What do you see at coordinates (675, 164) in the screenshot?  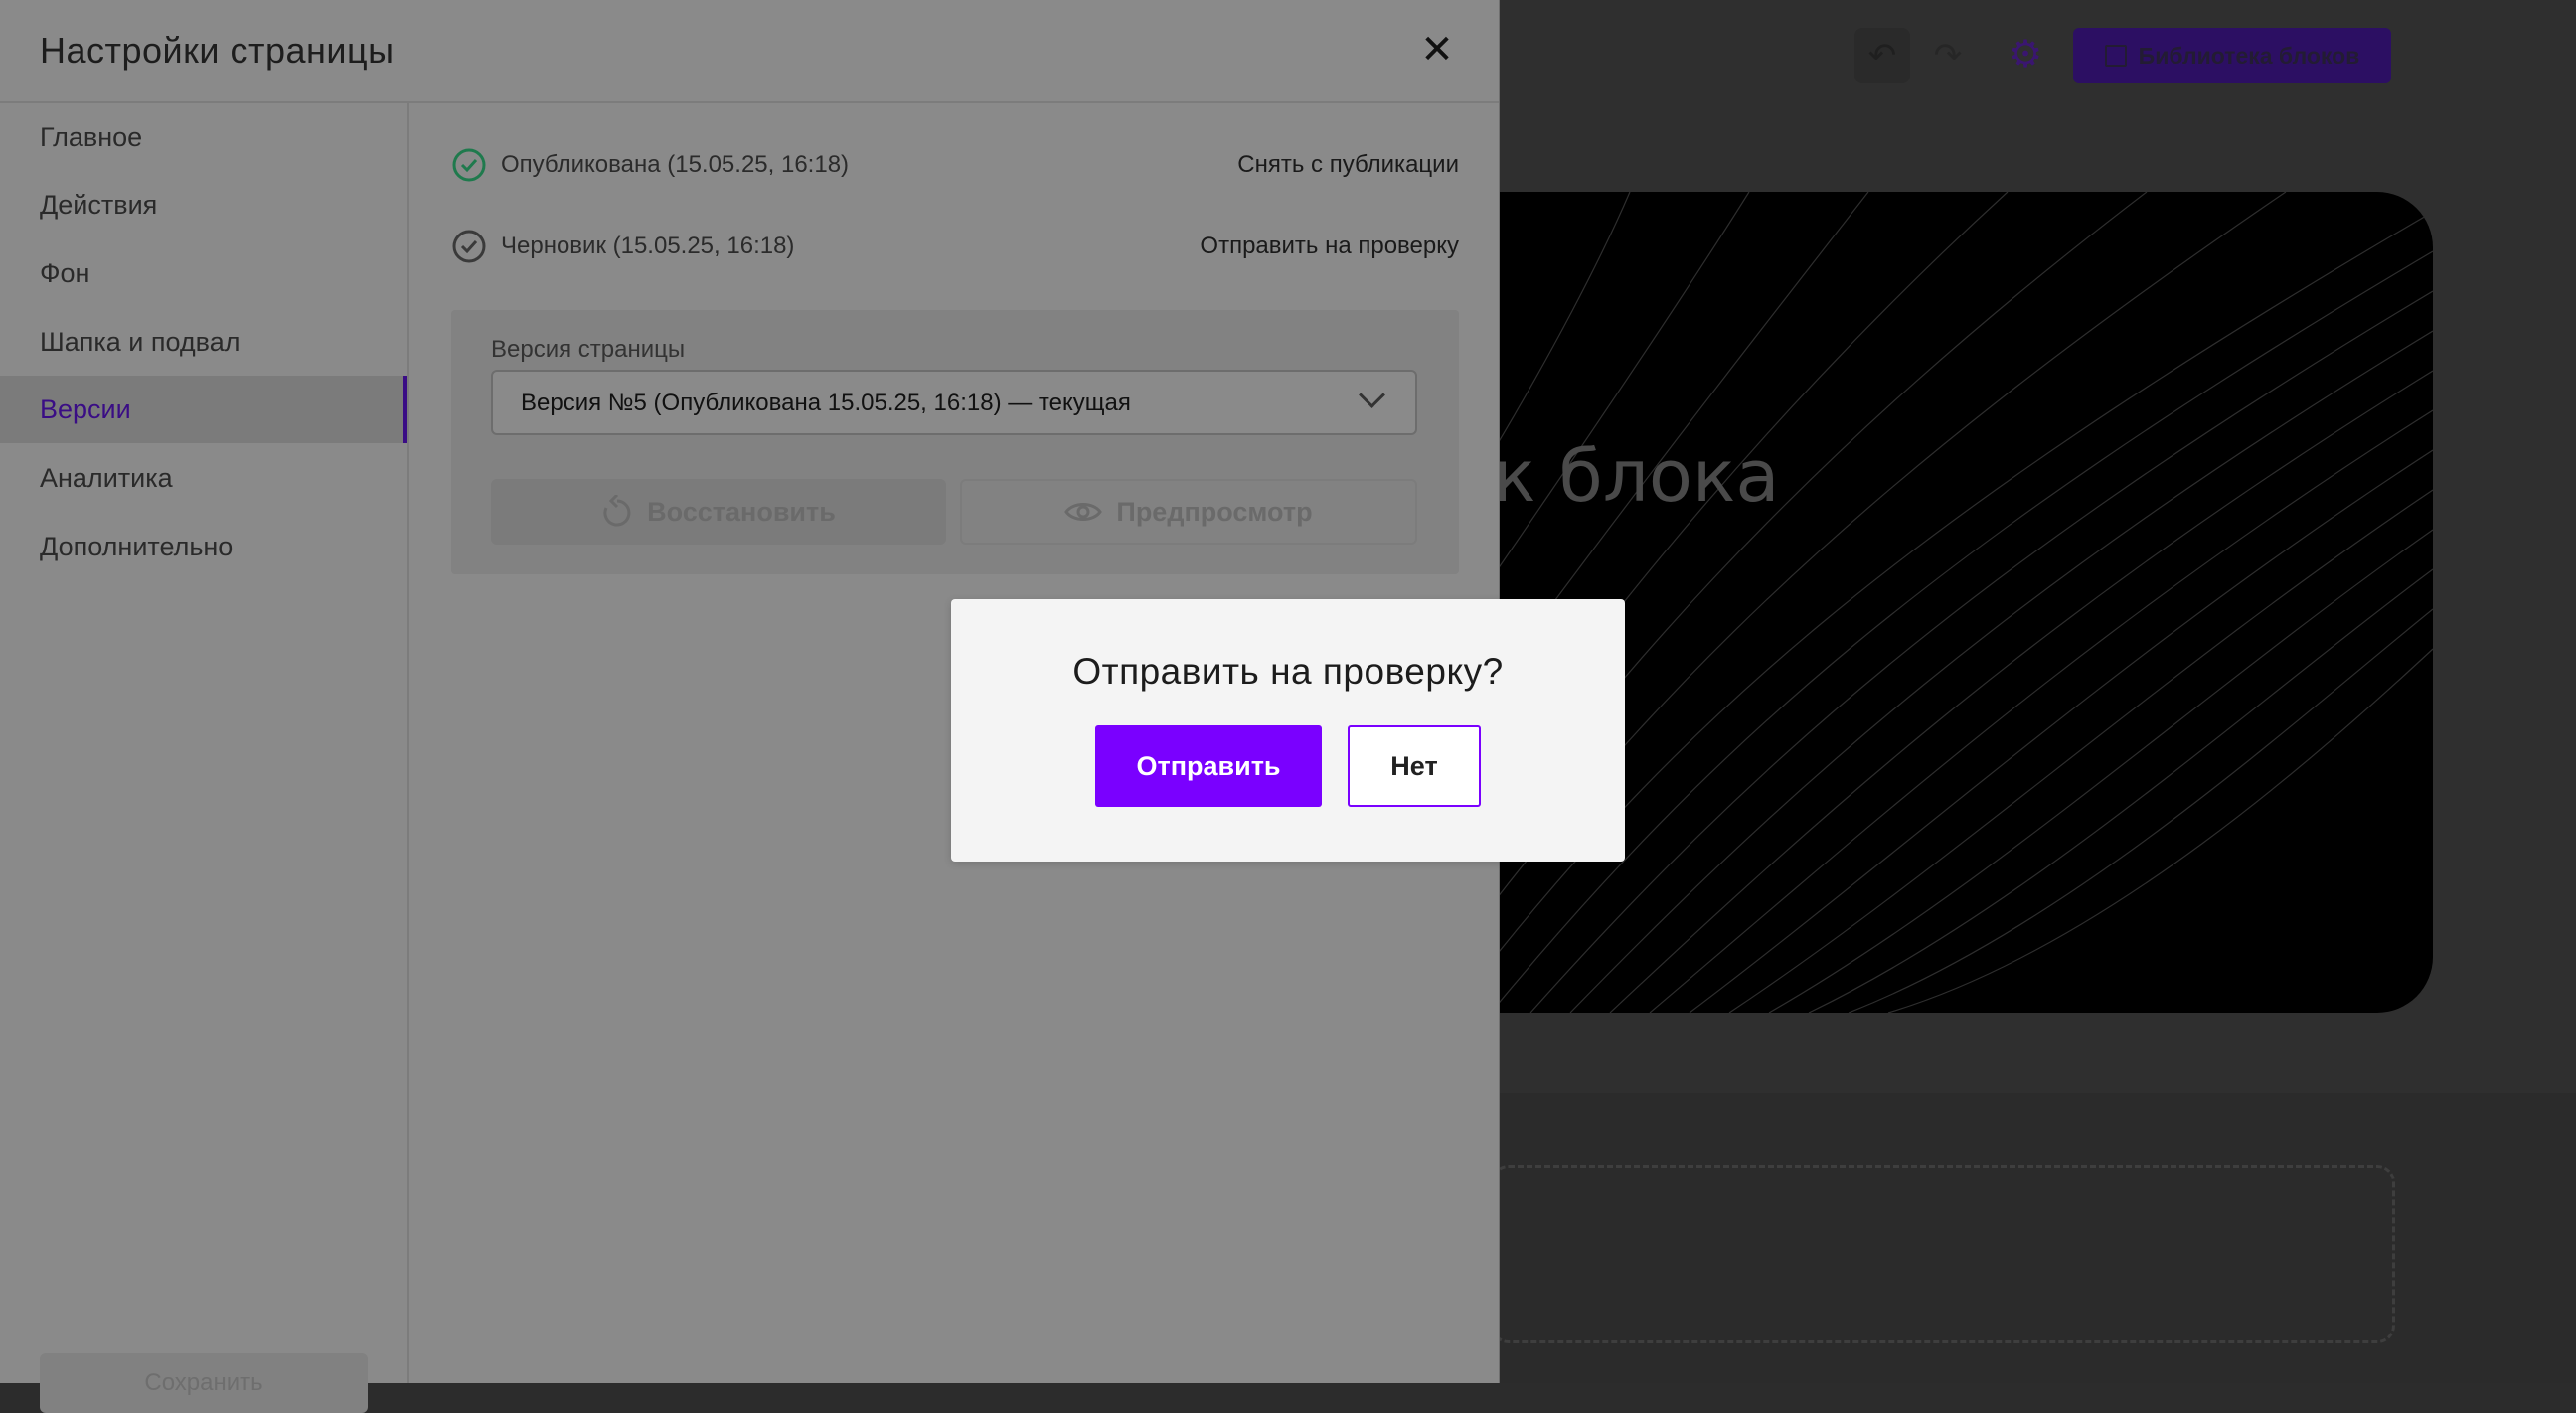 I see `status-published-text: Опубликована (15.05.25, 16:18)` at bounding box center [675, 164].